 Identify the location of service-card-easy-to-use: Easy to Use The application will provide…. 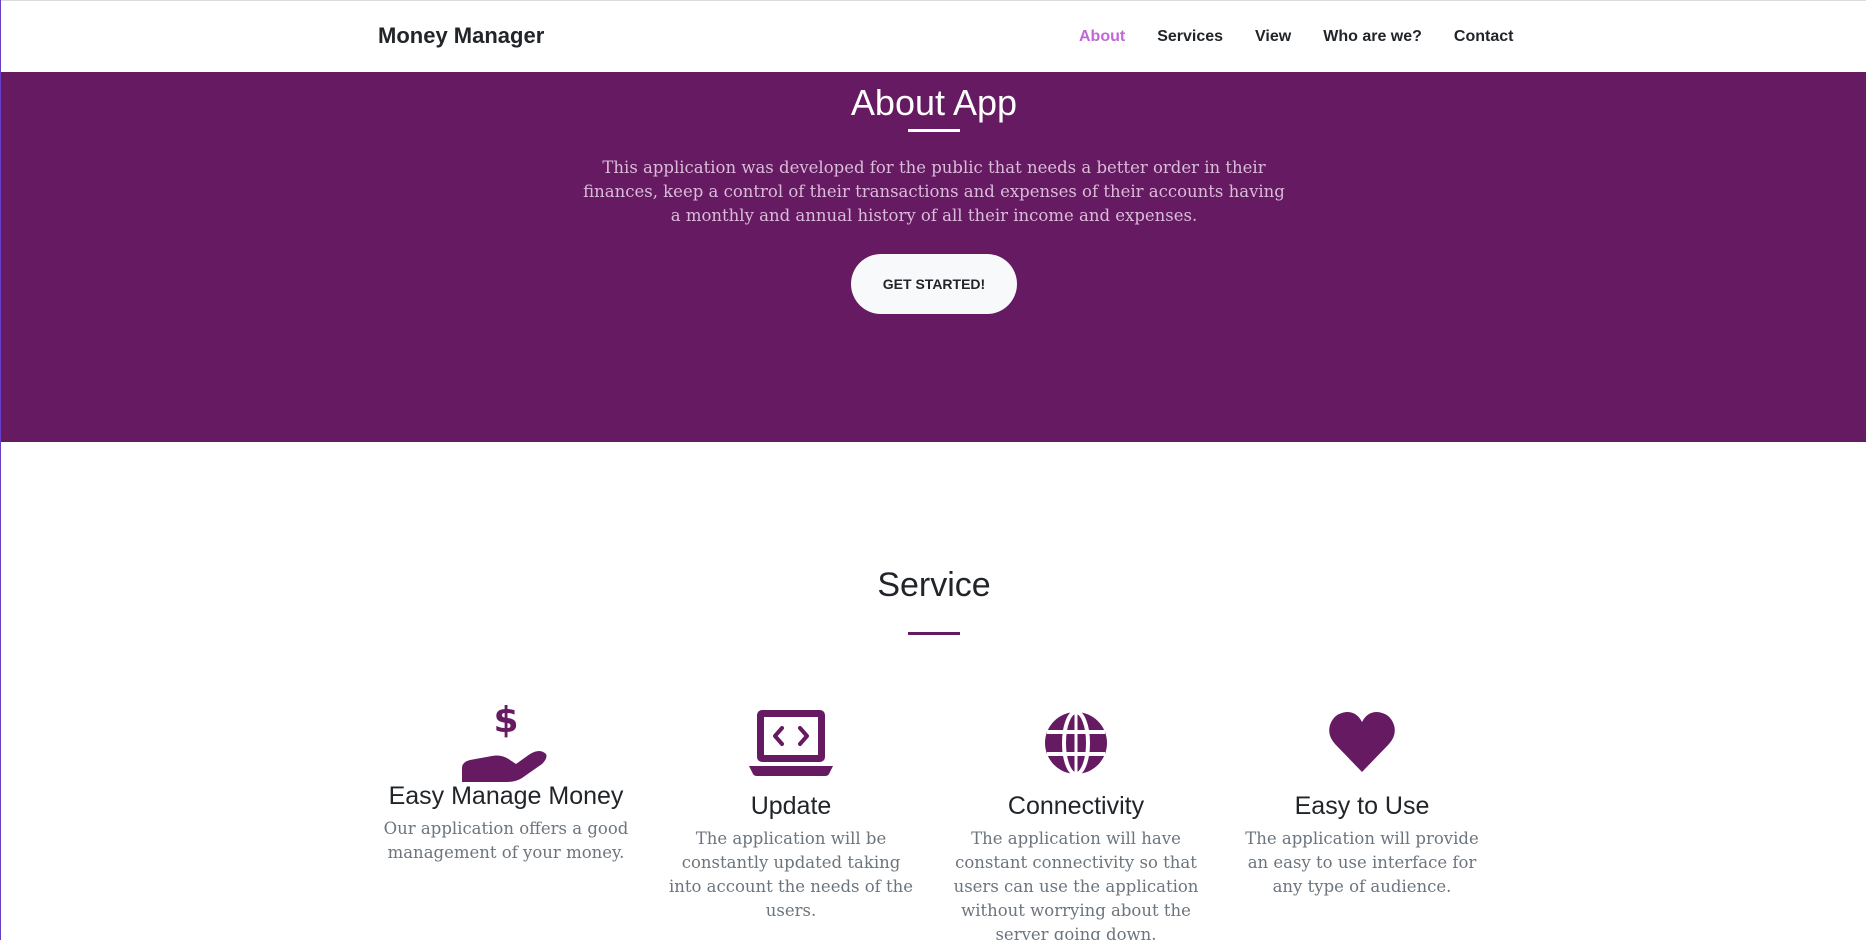
(1362, 803).